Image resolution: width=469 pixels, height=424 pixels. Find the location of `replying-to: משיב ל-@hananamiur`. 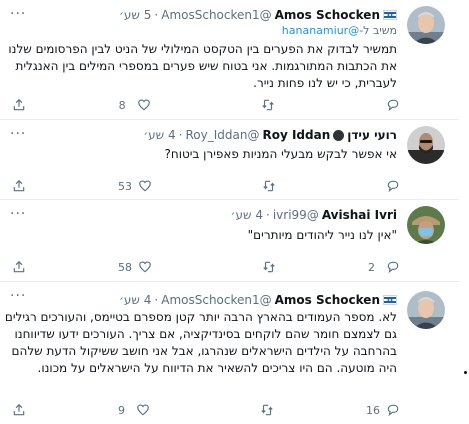

replying-to: משיב ל-@hananamiur is located at coordinates (339, 31).